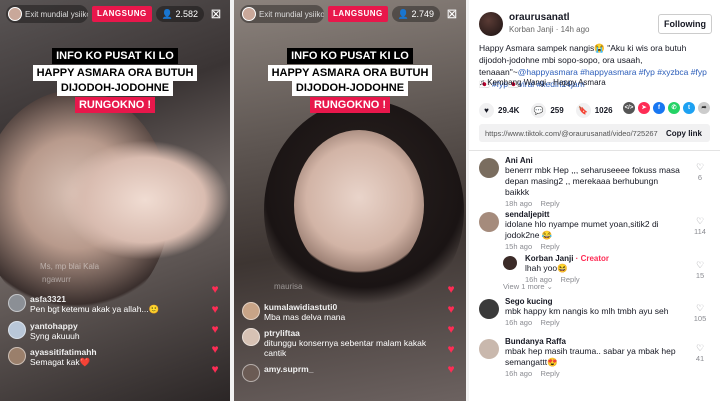  I want to click on twitter-icon: t, so click(689, 108).